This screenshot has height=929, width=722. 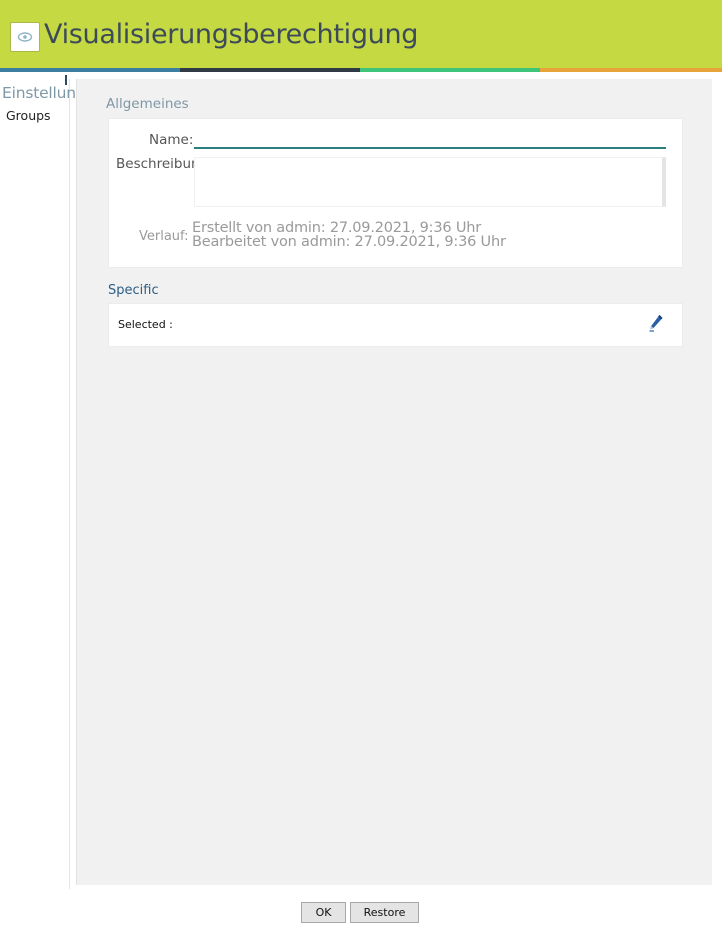 I want to click on specific-card, so click(x=395, y=325).